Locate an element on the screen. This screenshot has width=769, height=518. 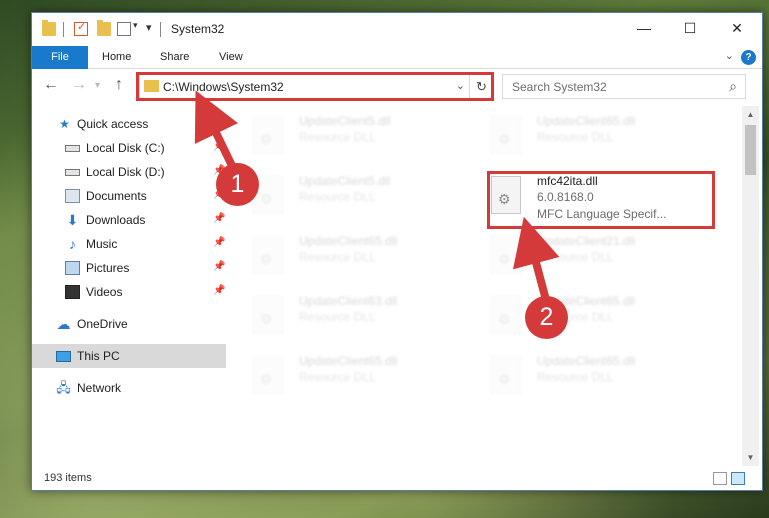
videos-icon is located at coordinates (72, 292).